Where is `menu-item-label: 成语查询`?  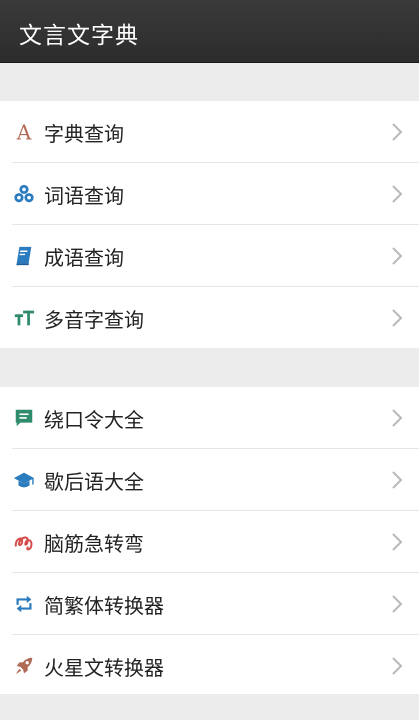
menu-item-label: 成语查询 is located at coordinates (84, 257).